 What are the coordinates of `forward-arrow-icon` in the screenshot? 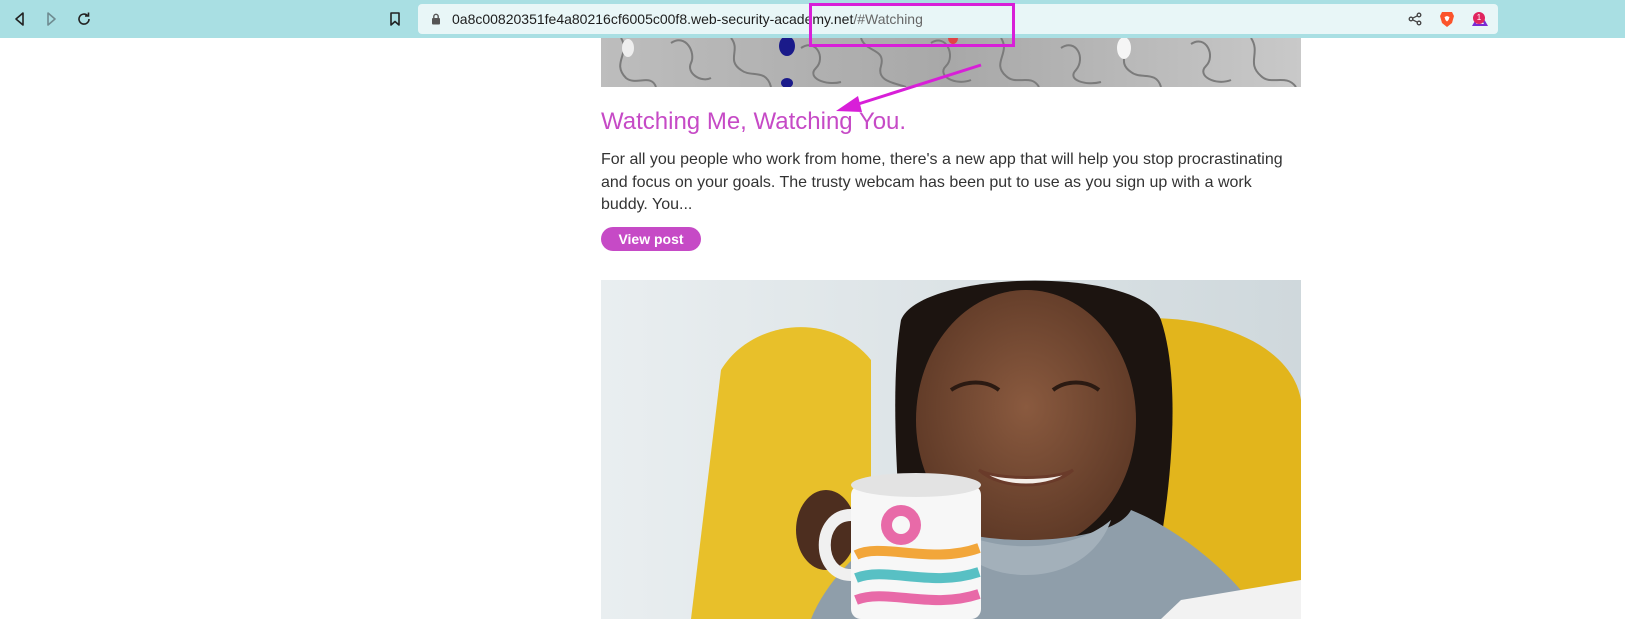 It's located at (51, 19).